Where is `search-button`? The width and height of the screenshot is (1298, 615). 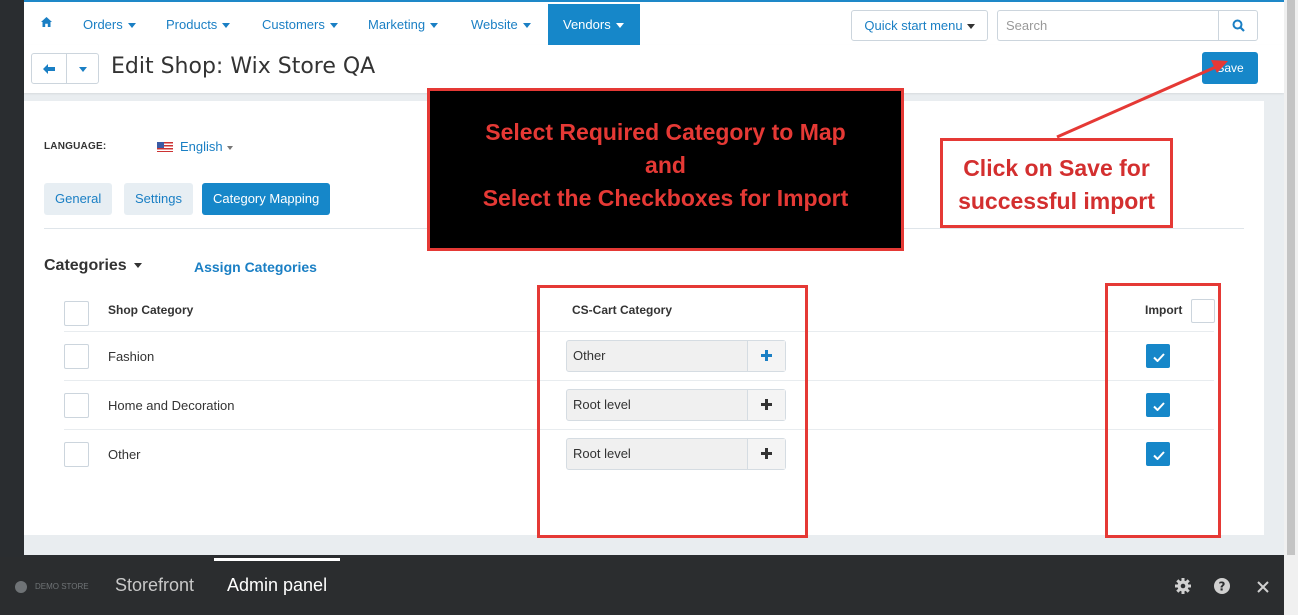
search-button is located at coordinates (1238, 25).